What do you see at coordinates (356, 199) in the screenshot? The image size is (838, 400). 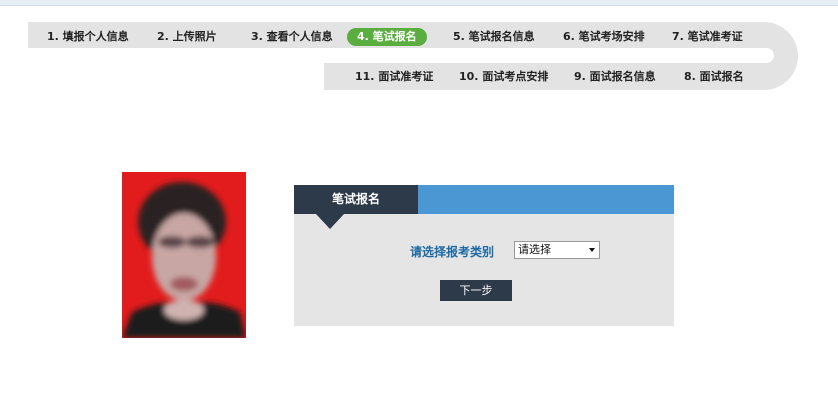 I see `panel-tab-title: 笔试报名` at bounding box center [356, 199].